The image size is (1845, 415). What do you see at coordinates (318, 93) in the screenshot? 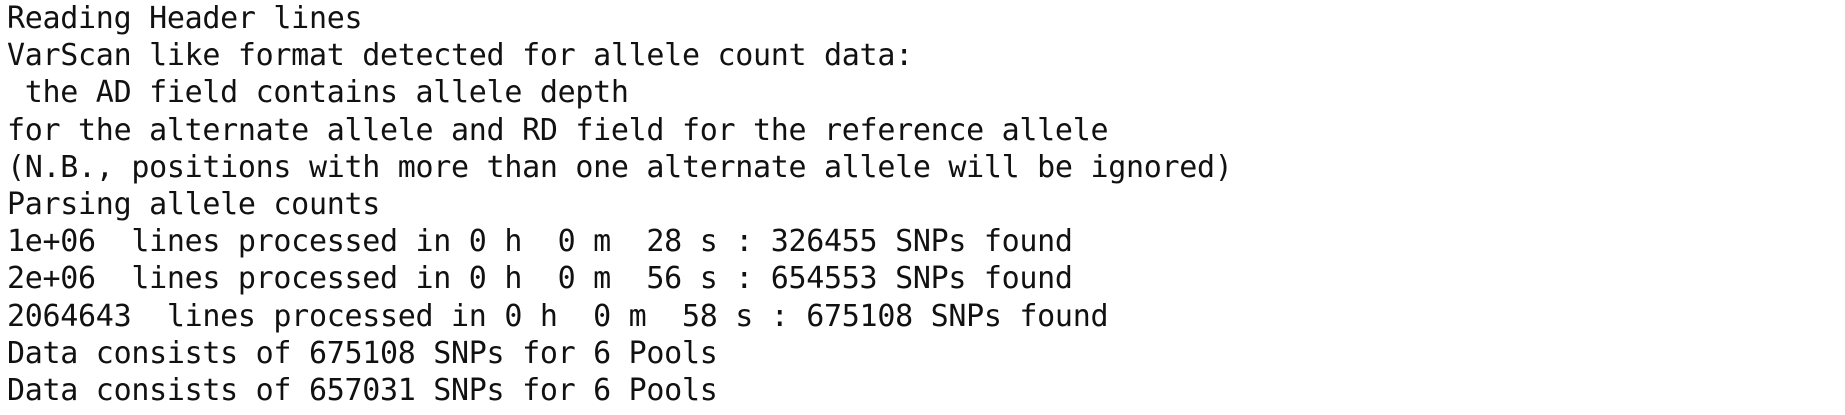
I see `console-line: the AD field contains allele depth` at bounding box center [318, 93].